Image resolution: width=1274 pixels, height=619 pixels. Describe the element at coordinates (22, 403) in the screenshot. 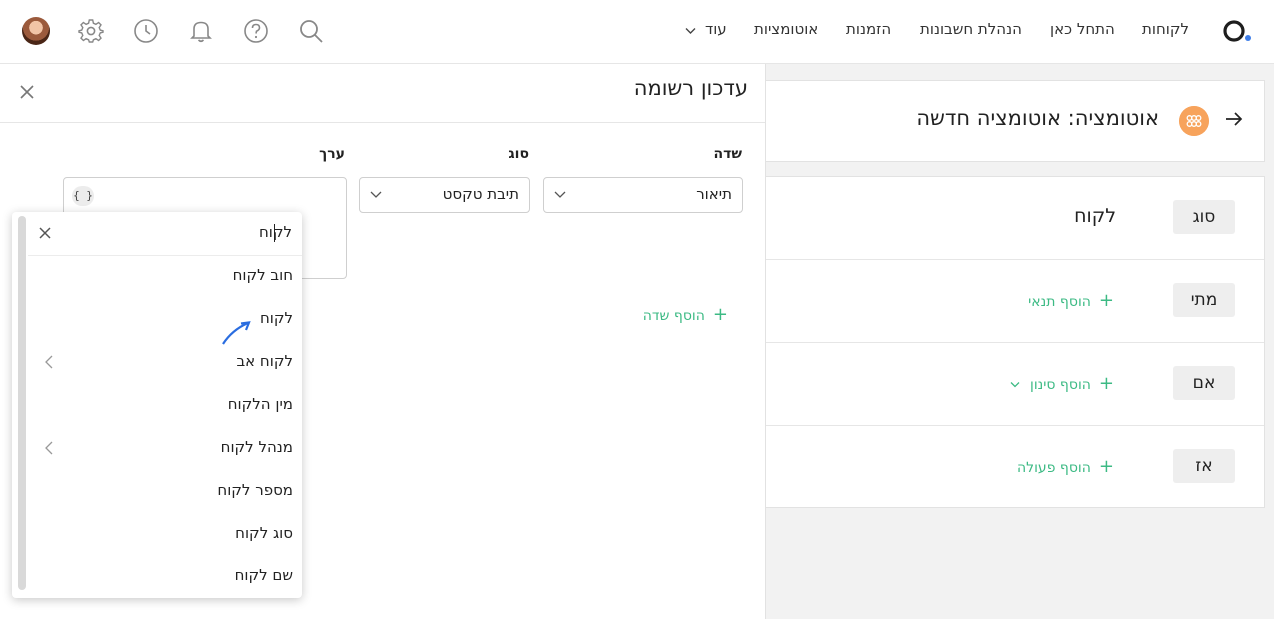

I see `dropdown-scrollbar` at that location.